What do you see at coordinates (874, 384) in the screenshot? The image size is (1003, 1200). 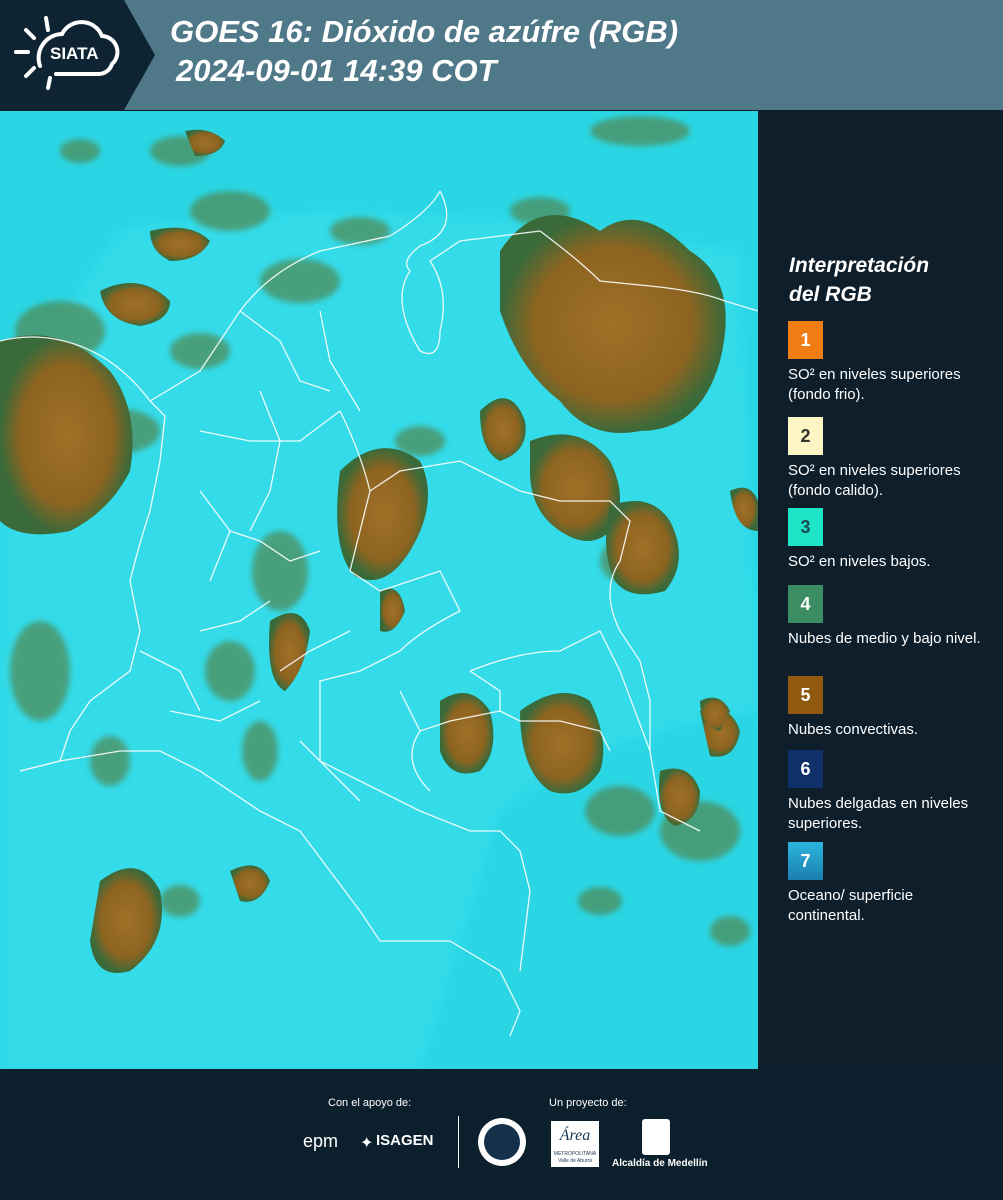 I see `legend-label-1: SO² en niveles superiores (fondo frio).` at bounding box center [874, 384].